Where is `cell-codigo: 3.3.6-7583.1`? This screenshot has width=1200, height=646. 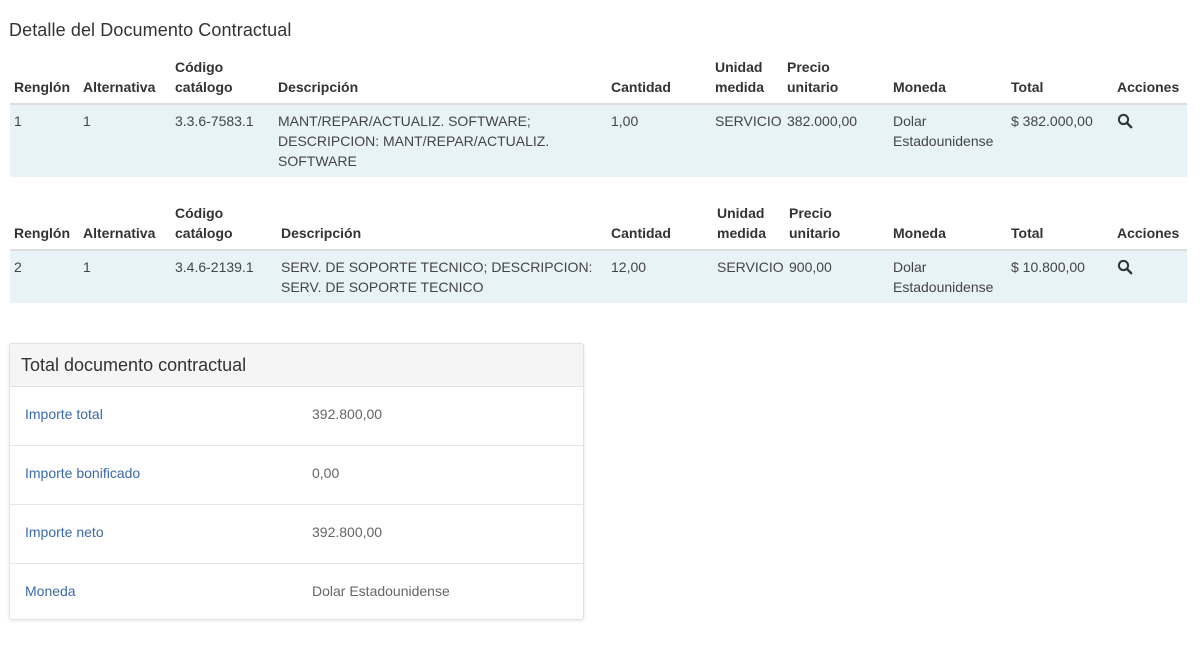
cell-codigo: 3.3.6-7583.1 is located at coordinates (222, 140).